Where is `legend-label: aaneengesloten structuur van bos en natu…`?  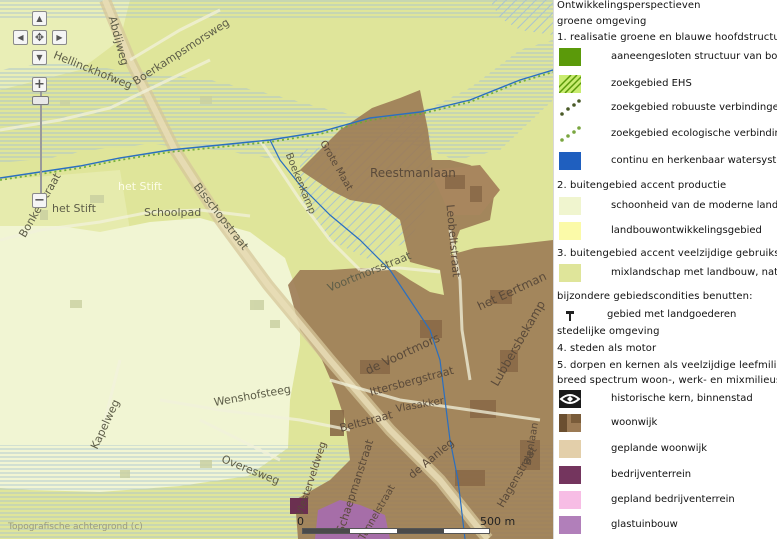
legend-label: aaneengesloten structuur van bos en natu… is located at coordinates (694, 56).